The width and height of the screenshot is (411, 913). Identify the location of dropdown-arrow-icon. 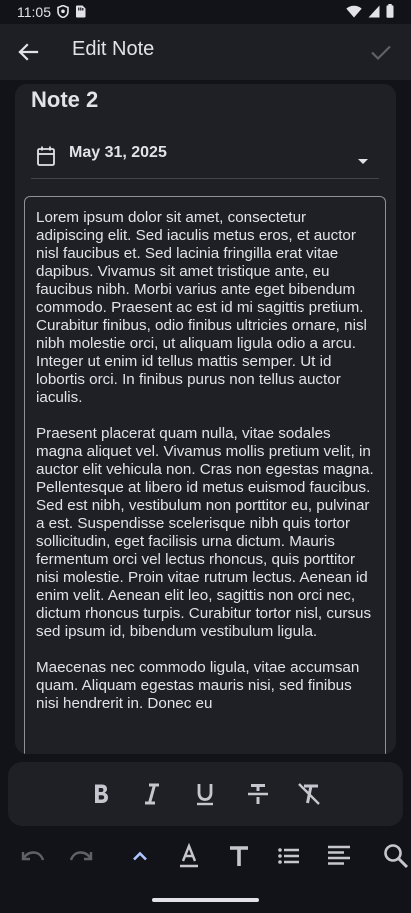
(363, 161).